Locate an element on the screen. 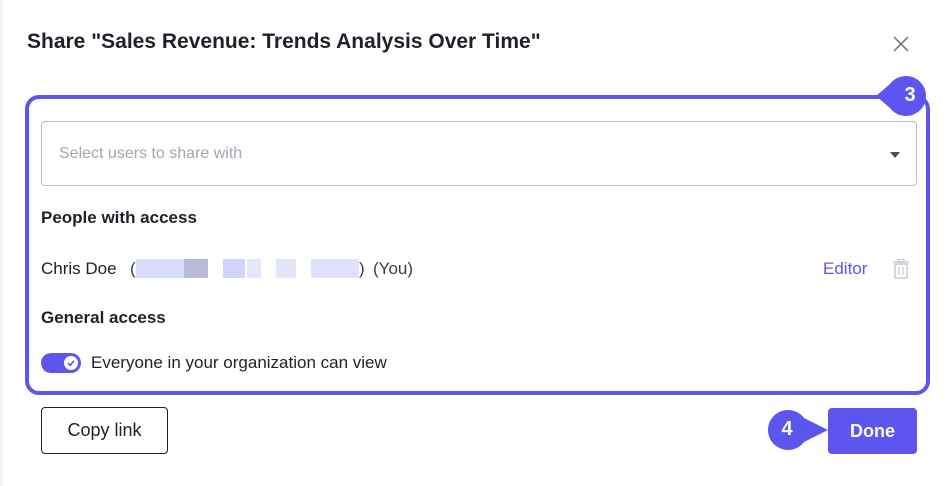 This screenshot has height=486, width=950. share-users-select: Select users to share with is located at coordinates (479, 153).